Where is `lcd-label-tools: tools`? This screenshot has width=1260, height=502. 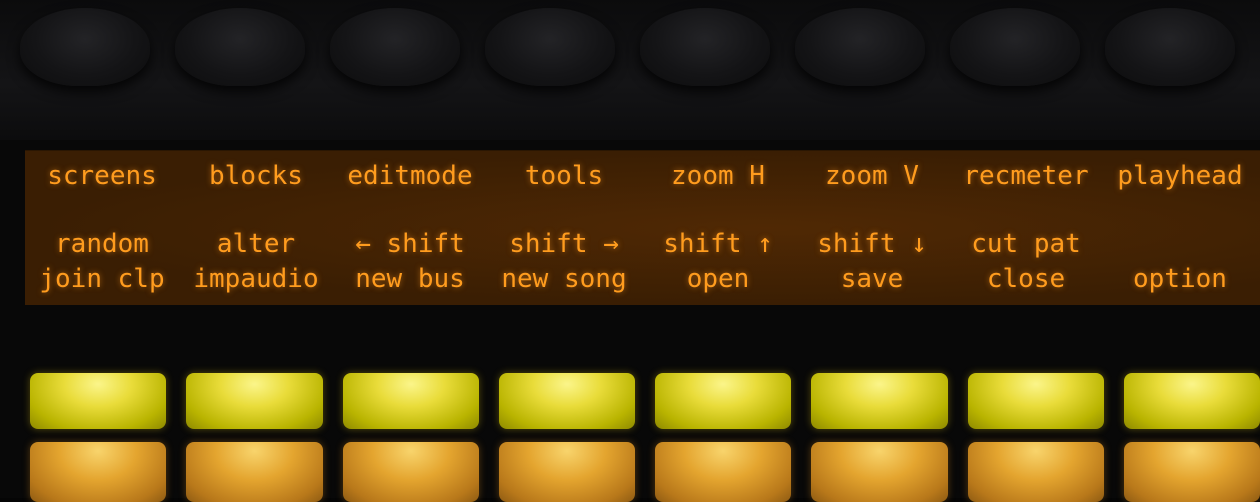
lcd-label-tools: tools is located at coordinates (564, 176).